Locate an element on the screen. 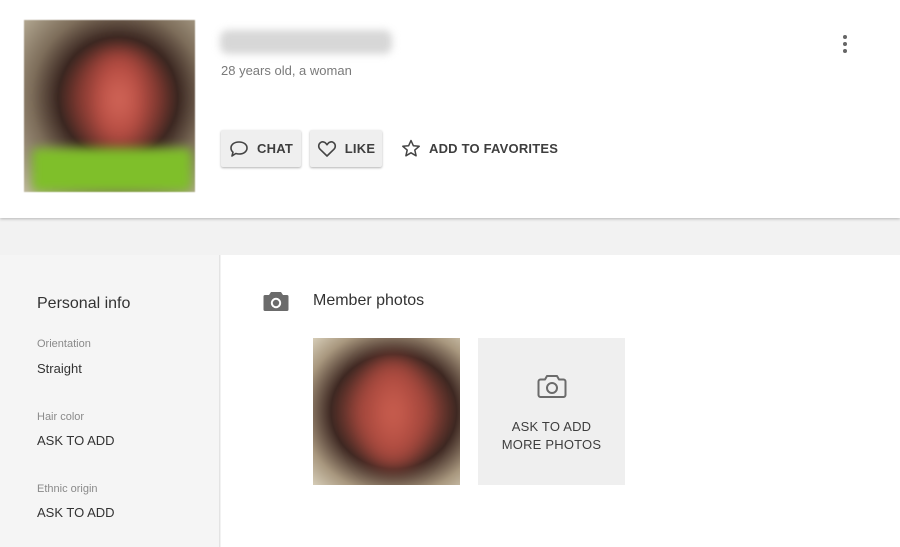  camera-icon is located at coordinates (276, 302).